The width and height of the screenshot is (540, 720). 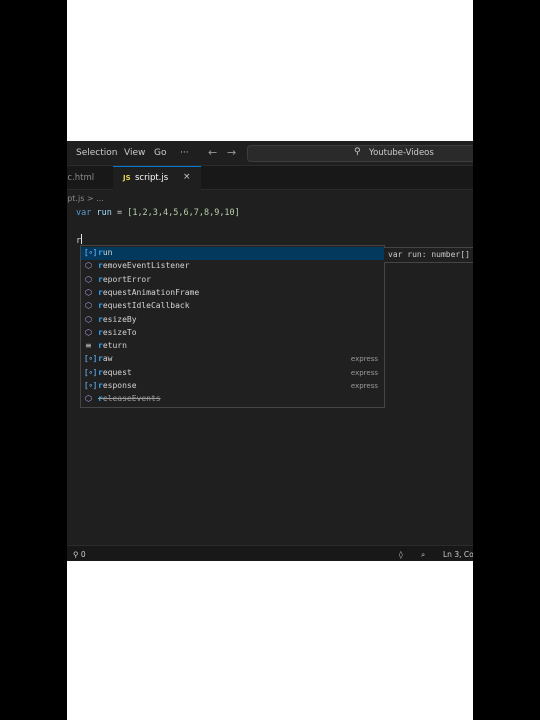 I want to click on menu-more: ···, so click(x=184, y=153).